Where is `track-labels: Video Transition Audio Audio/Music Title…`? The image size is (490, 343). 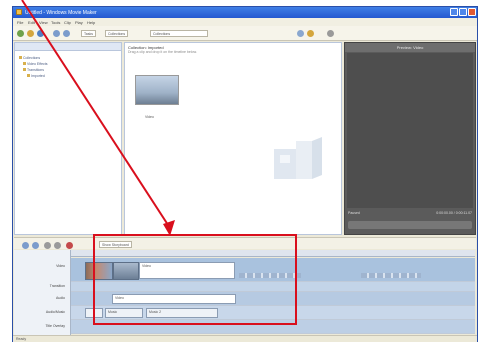
track-labels: Video Transition Audio Audio/Music Title… is located at coordinates (42, 293).